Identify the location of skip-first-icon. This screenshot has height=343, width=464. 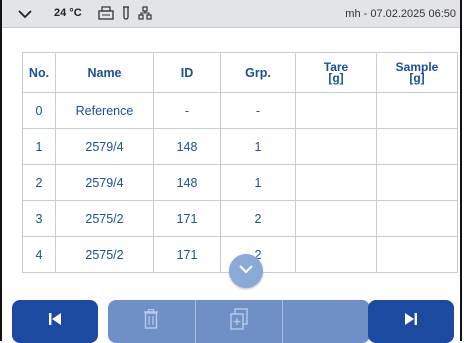
(55, 321).